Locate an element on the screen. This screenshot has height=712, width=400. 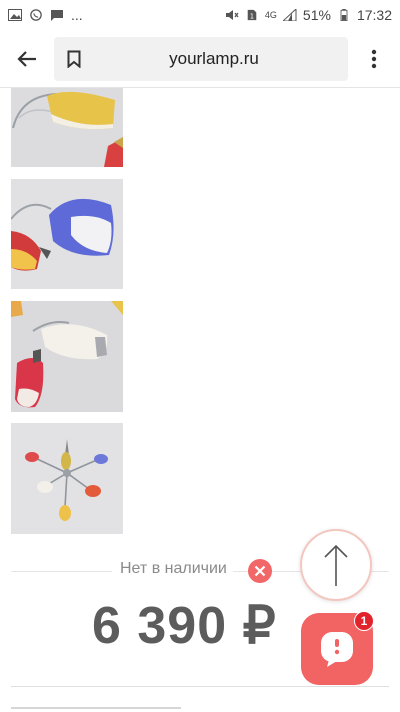
bookmark-icon is located at coordinates (74, 59).